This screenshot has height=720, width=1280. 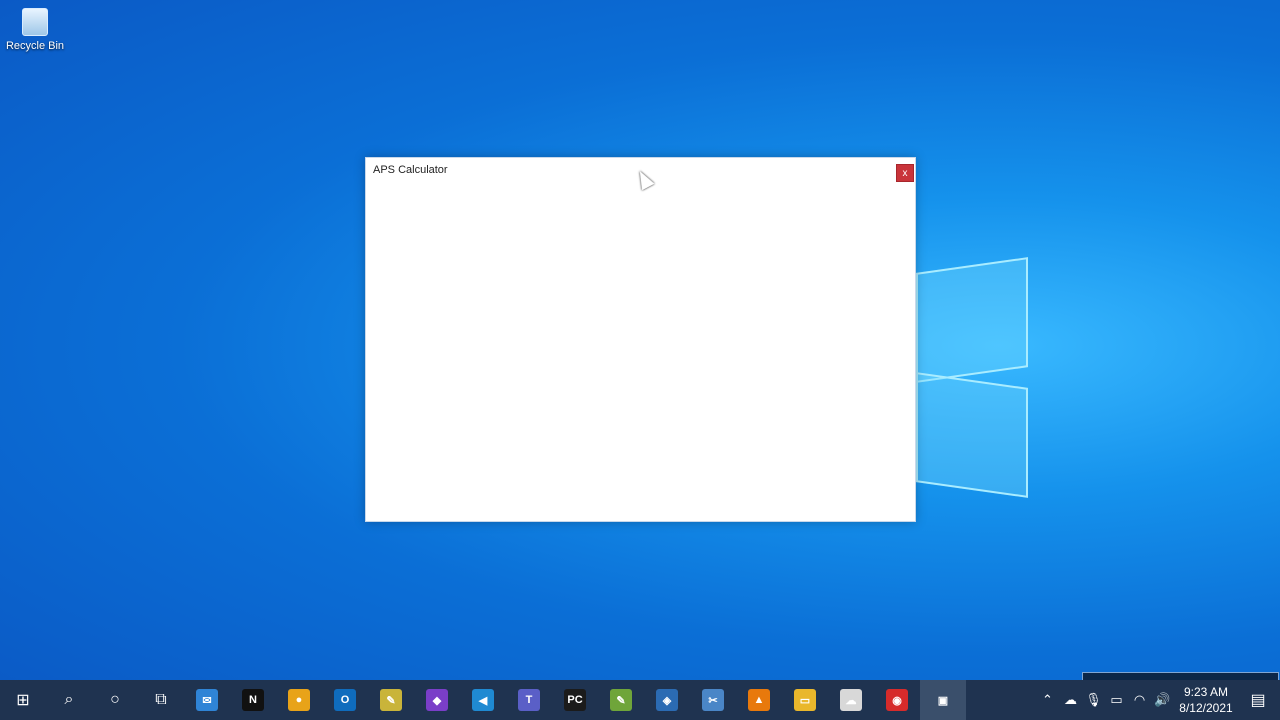 I want to click on taskbar-item-start: ⊞, so click(x=23, y=700).